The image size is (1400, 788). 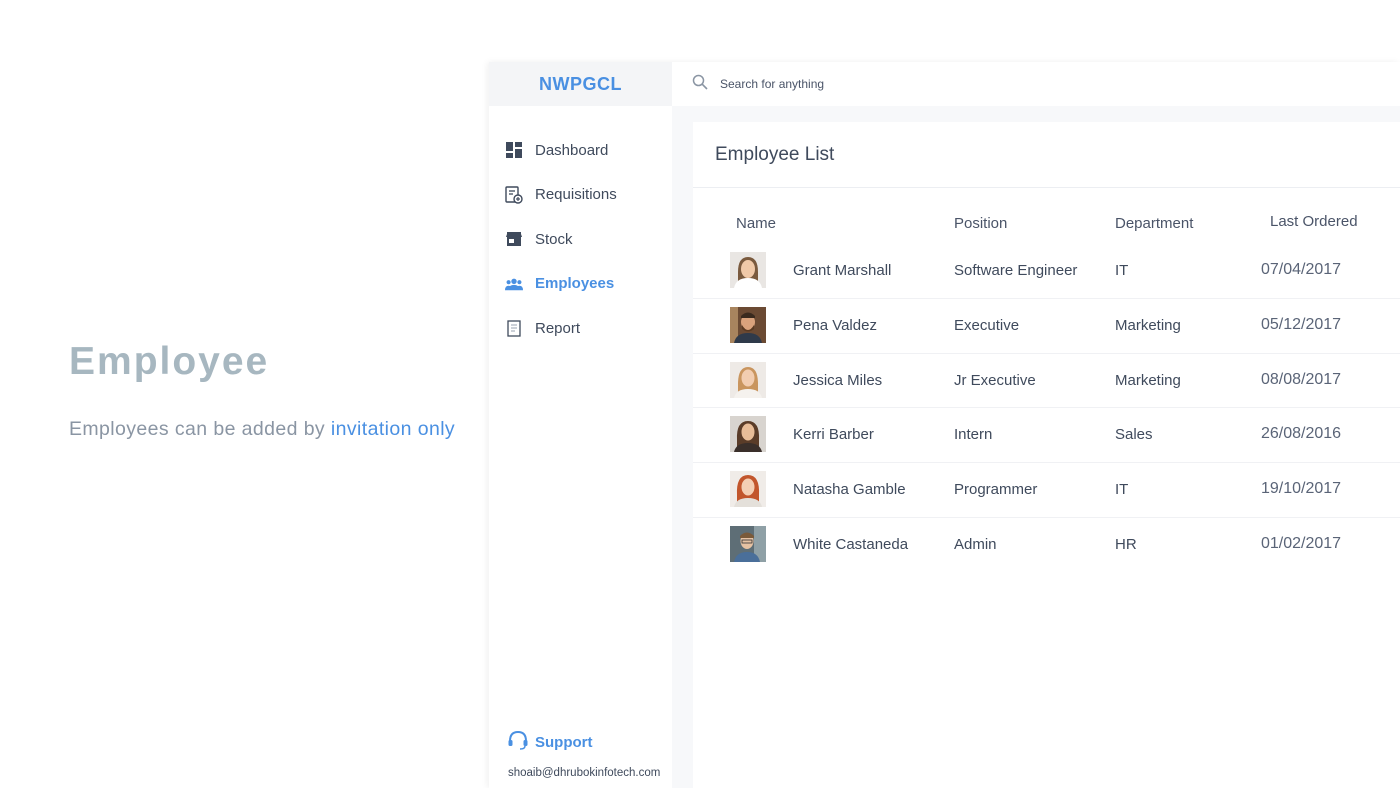 I want to click on column-header-position: Position, so click(x=981, y=223).